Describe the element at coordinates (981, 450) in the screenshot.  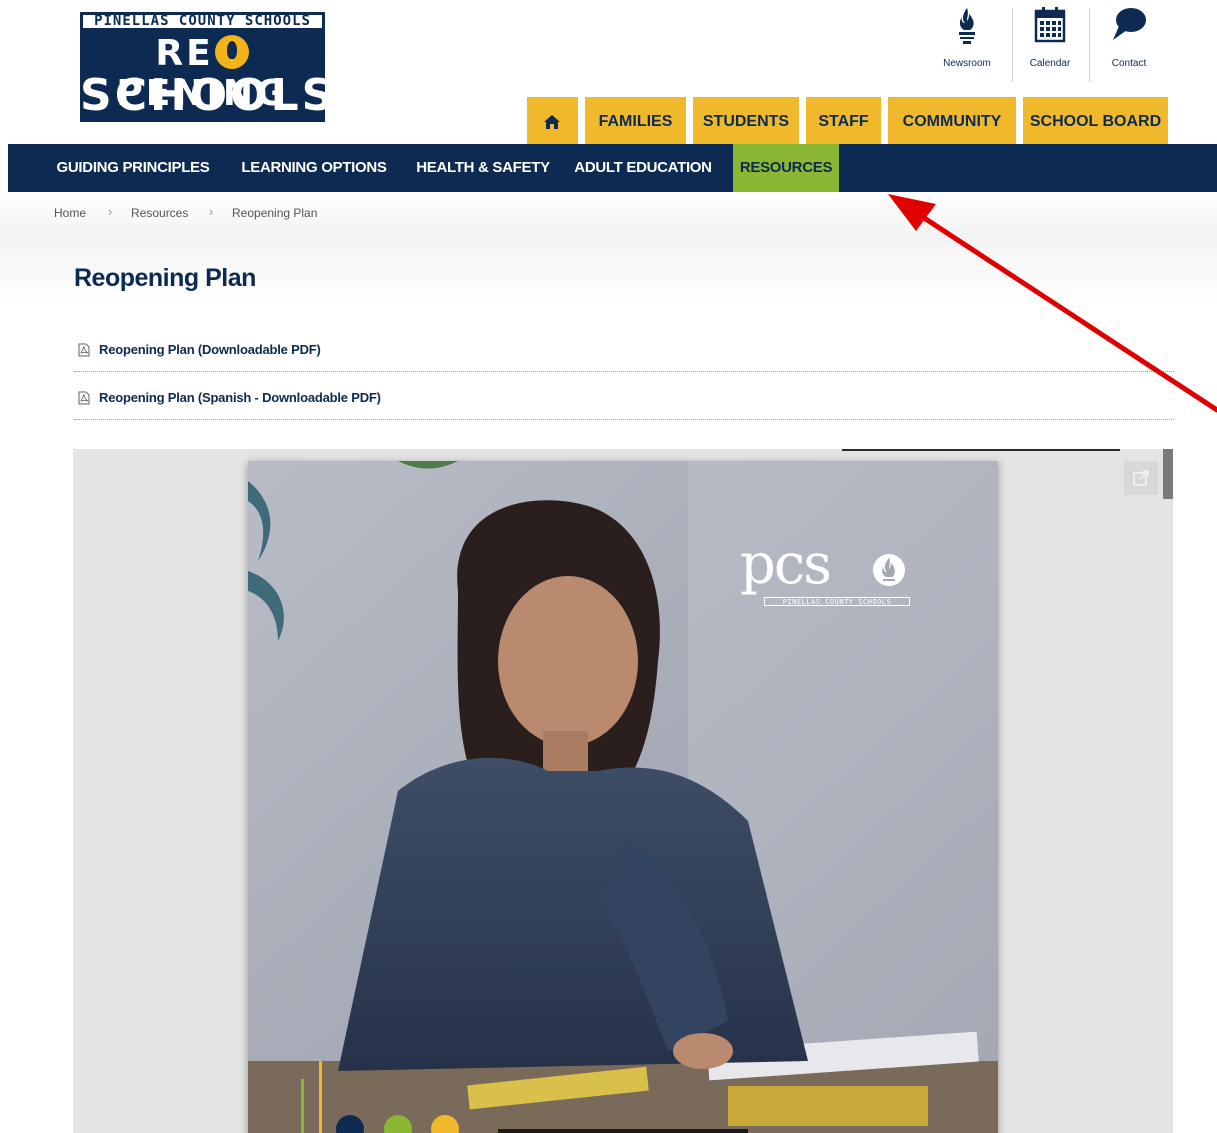
I see `viewer-toolbar-edge` at that location.